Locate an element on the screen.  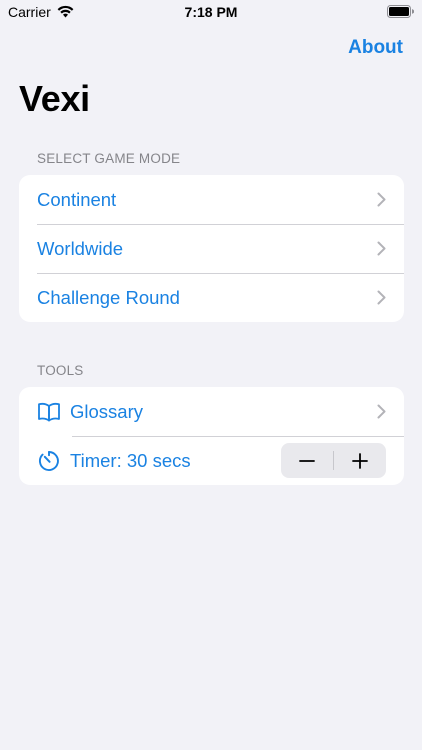
section-header-tools: TOOLS is located at coordinates (60, 370).